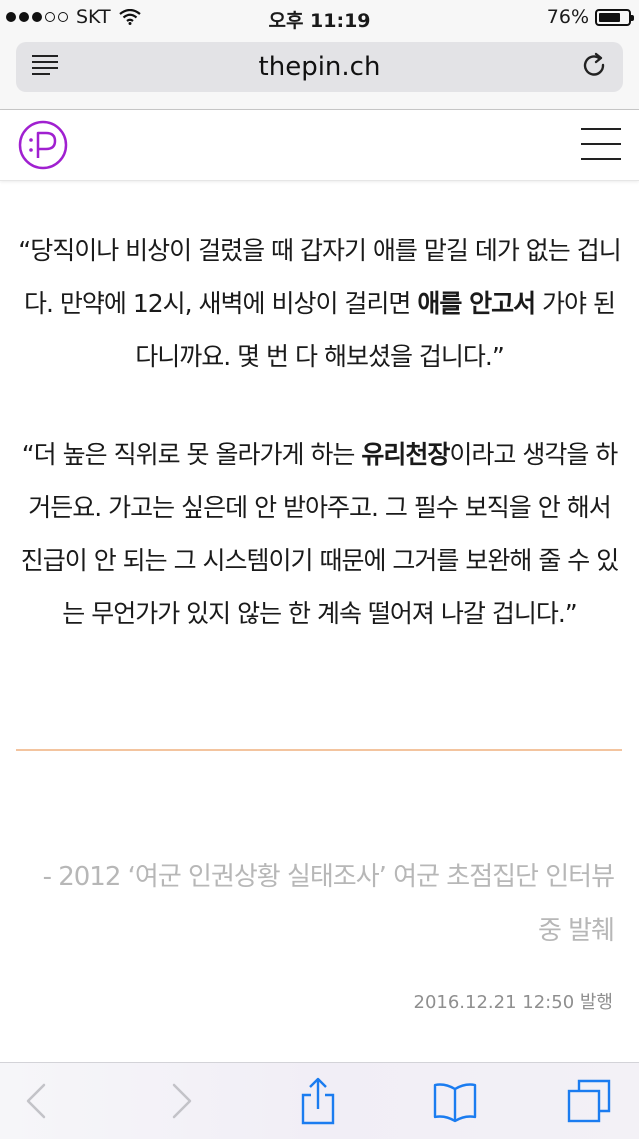 The width and height of the screenshot is (639, 1139). What do you see at coordinates (38, 1101) in the screenshot?
I see `back-chevron-icon` at bounding box center [38, 1101].